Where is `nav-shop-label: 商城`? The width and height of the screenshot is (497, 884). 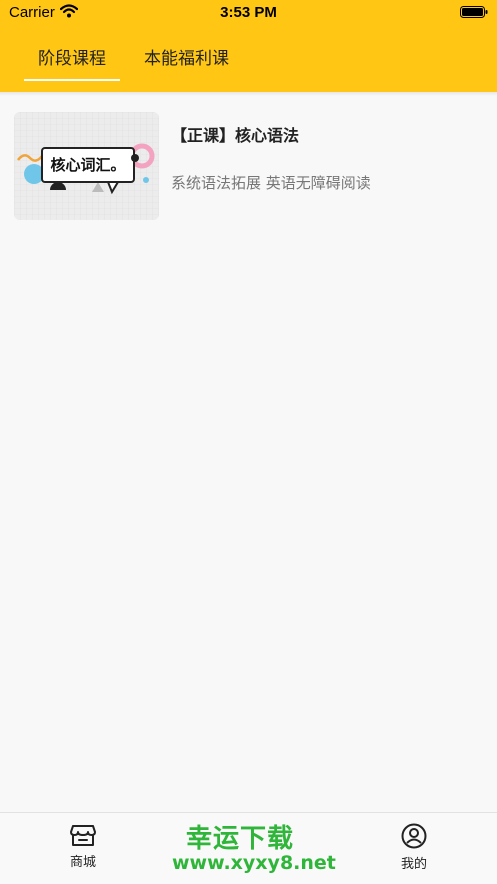 nav-shop-label: 商城 is located at coordinates (82, 862).